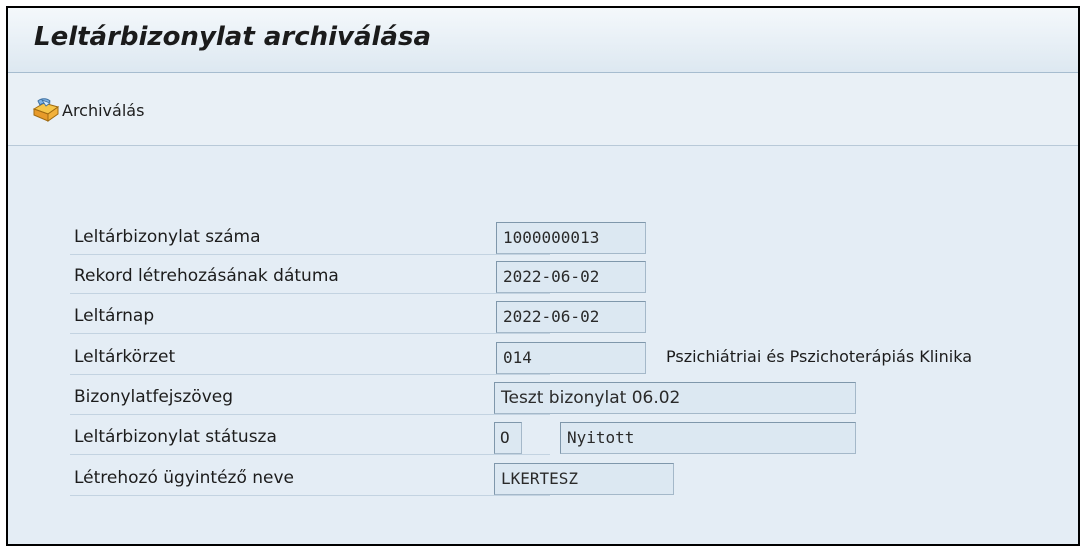 Image resolution: width=1086 pixels, height=551 pixels. What do you see at coordinates (571, 238) in the screenshot?
I see `doc-number-field: 1000000013` at bounding box center [571, 238].